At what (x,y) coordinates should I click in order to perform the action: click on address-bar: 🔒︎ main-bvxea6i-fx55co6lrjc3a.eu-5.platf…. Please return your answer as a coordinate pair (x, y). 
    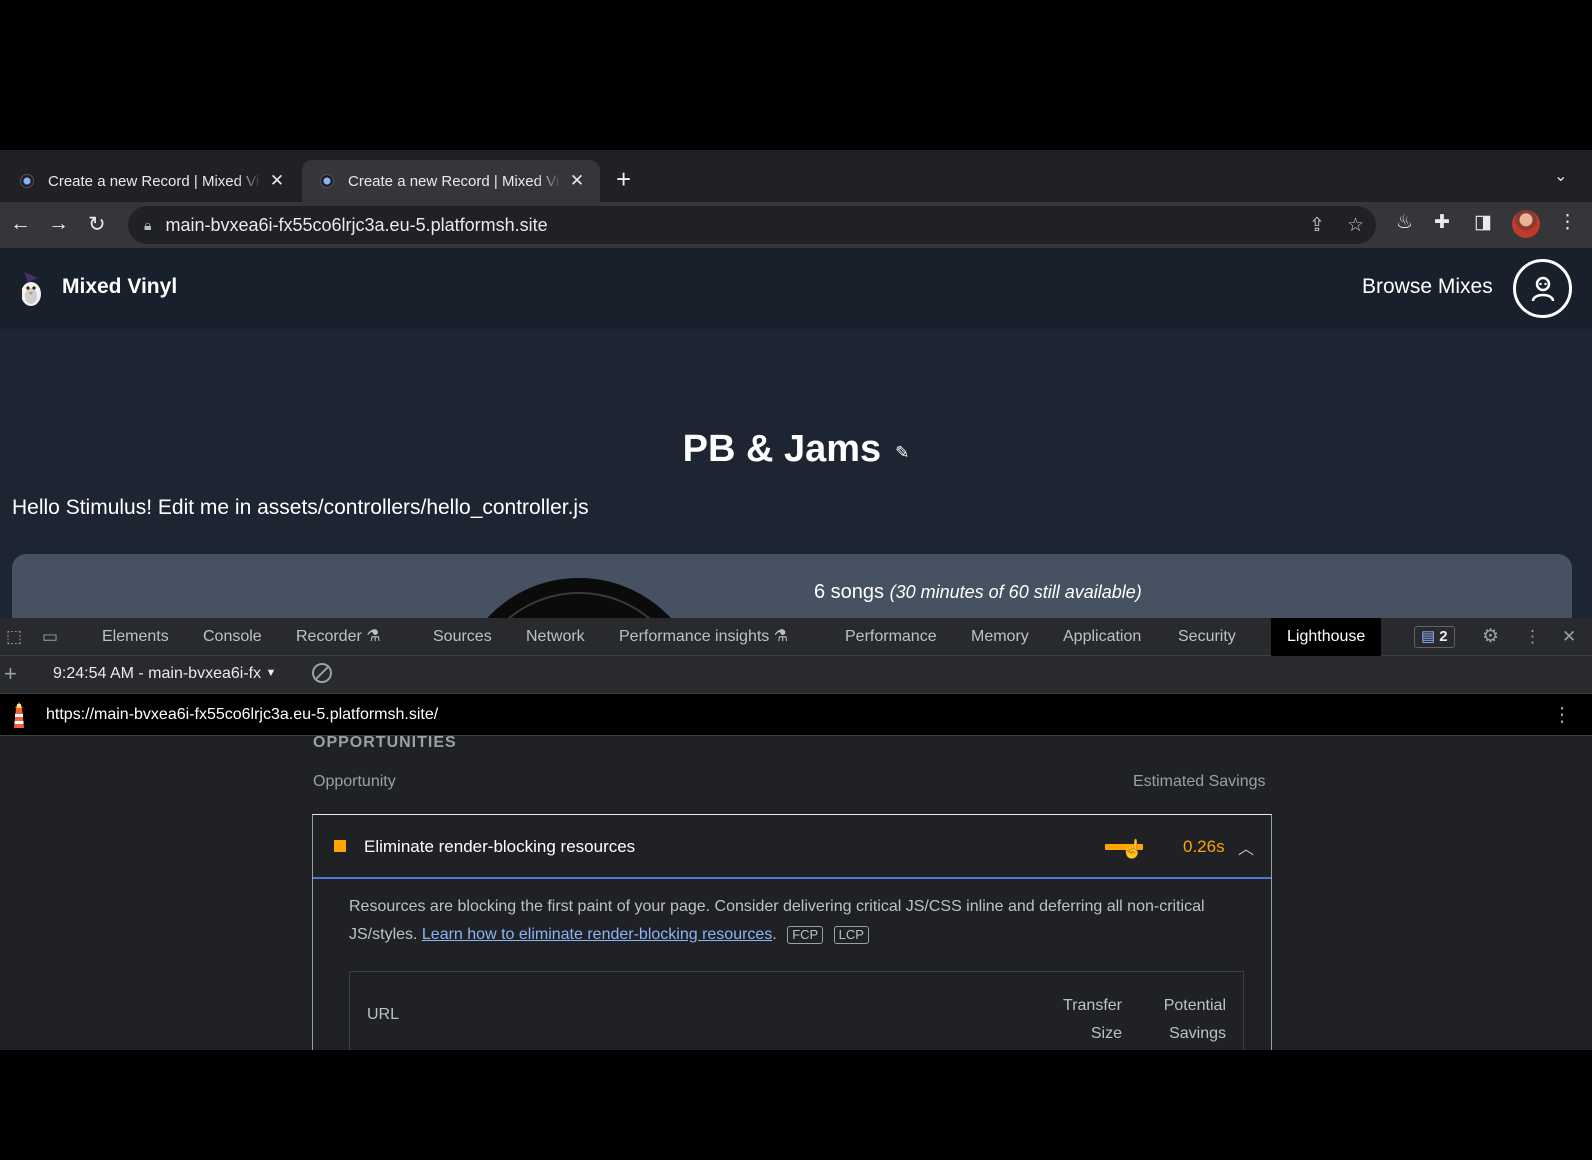
    Looking at the image, I should click on (752, 225).